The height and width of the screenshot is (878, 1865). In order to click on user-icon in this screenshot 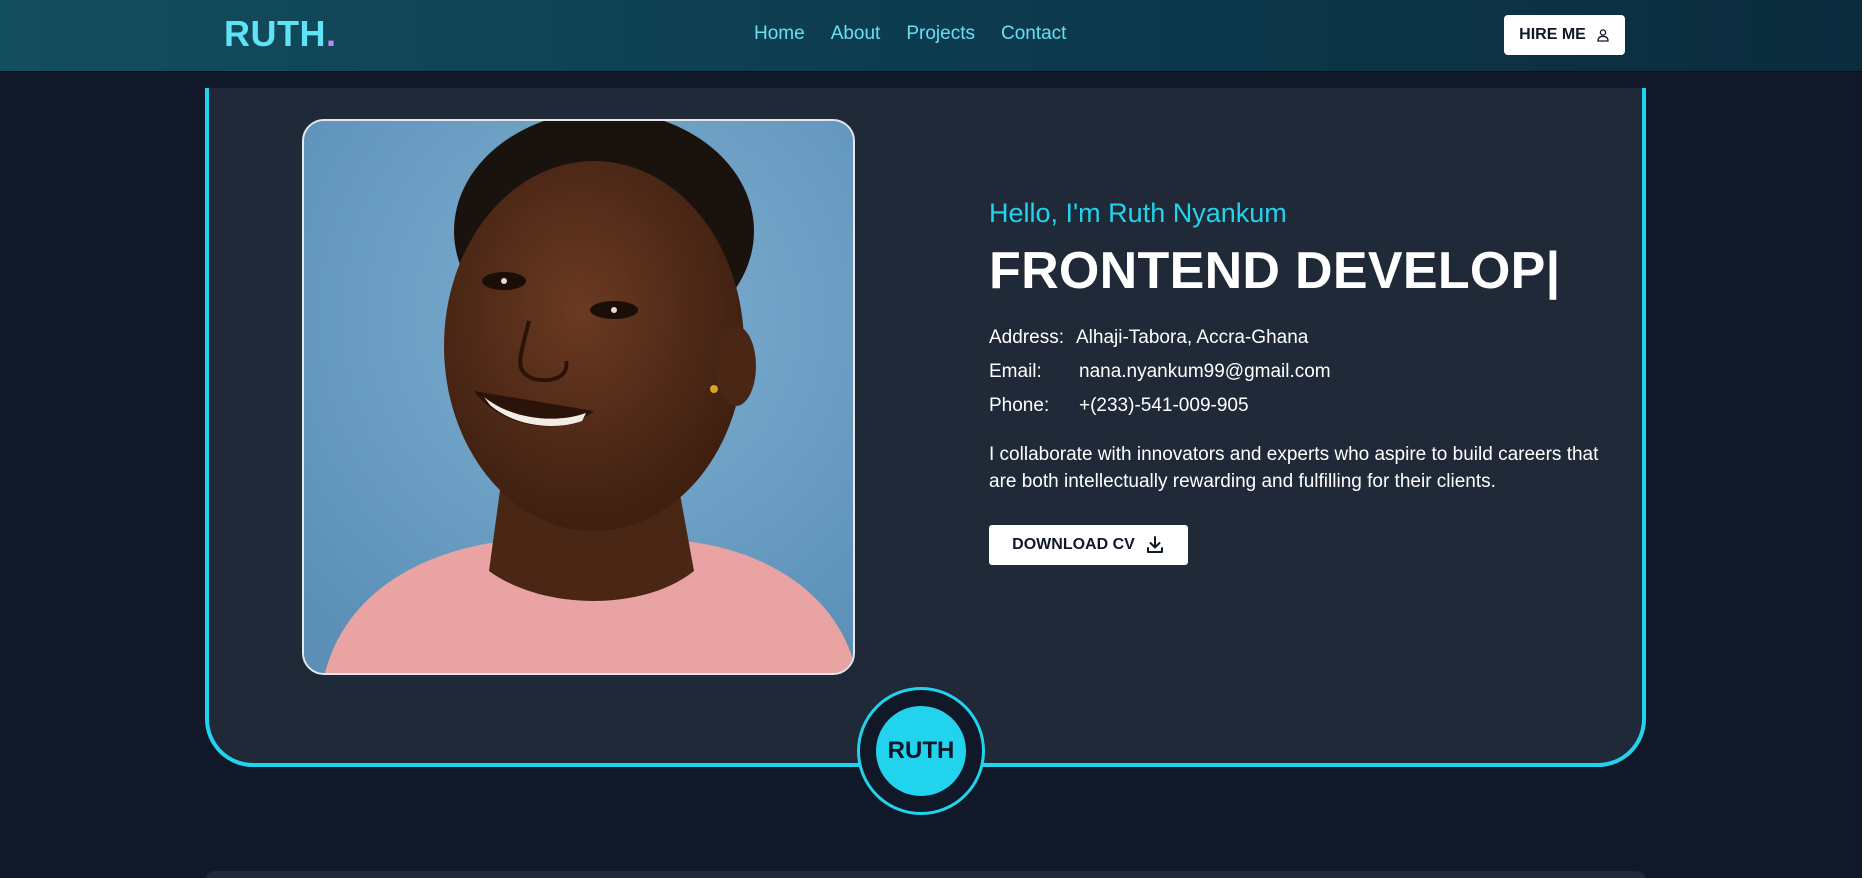, I will do `click(1603, 35)`.